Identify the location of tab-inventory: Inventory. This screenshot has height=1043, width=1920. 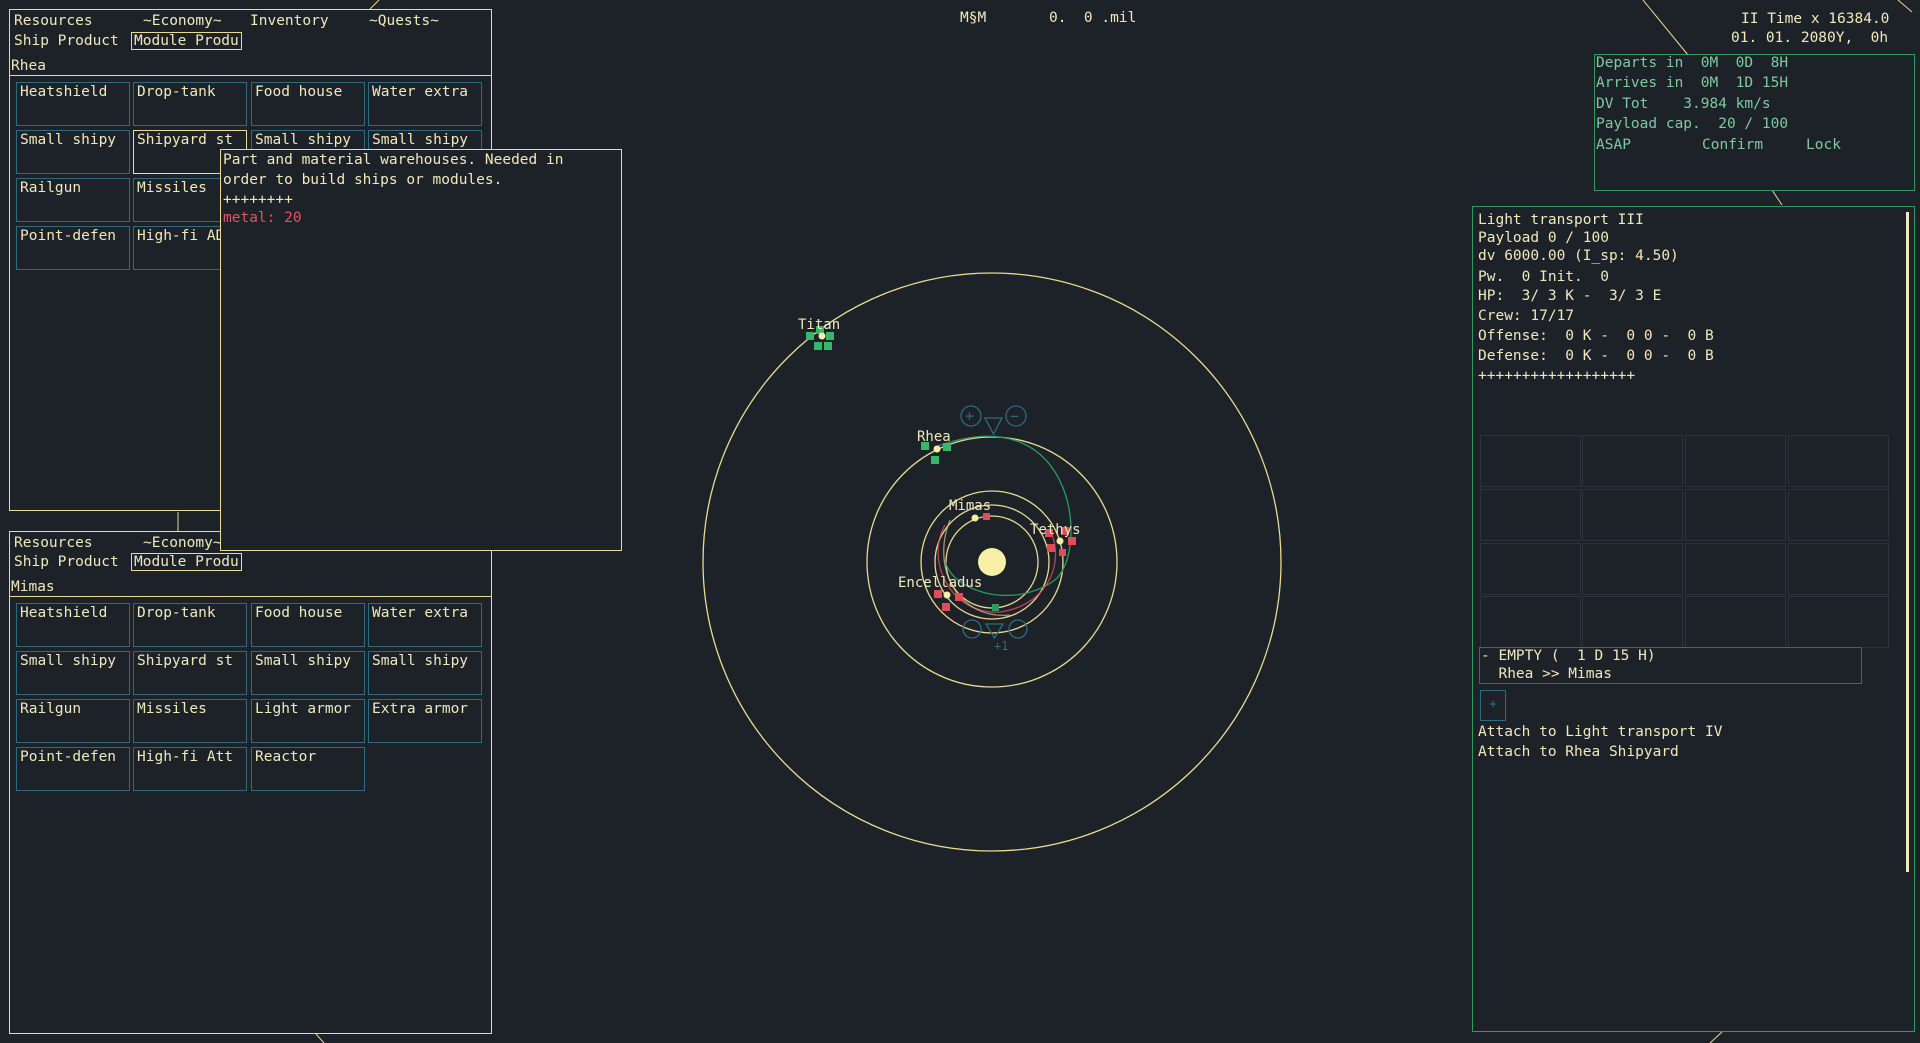
(289, 21).